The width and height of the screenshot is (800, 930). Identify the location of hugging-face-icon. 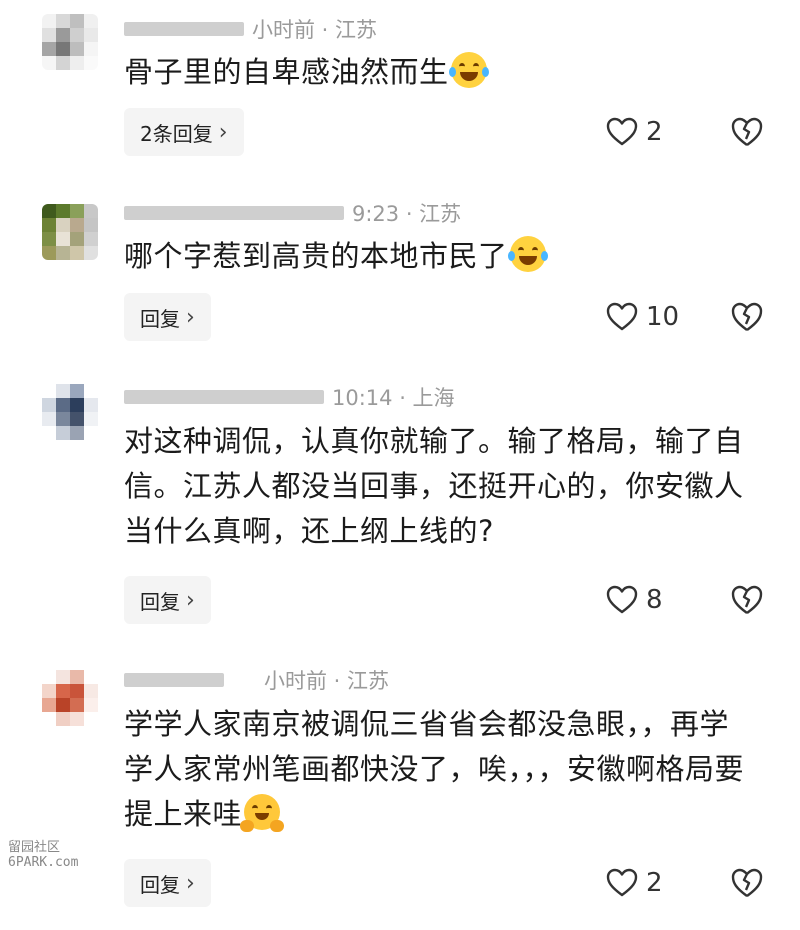
(262, 813).